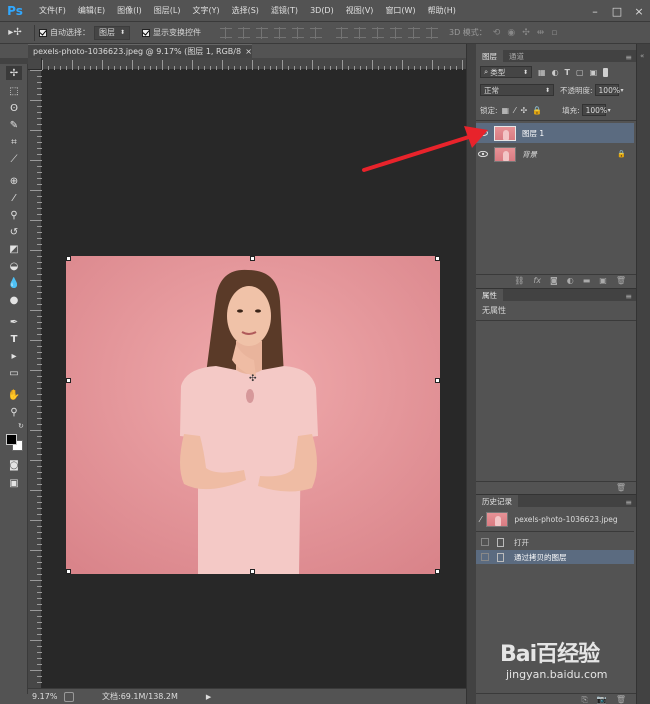 The height and width of the screenshot is (704, 650). I want to click on menu-window: 窗口(W), so click(400, 10).